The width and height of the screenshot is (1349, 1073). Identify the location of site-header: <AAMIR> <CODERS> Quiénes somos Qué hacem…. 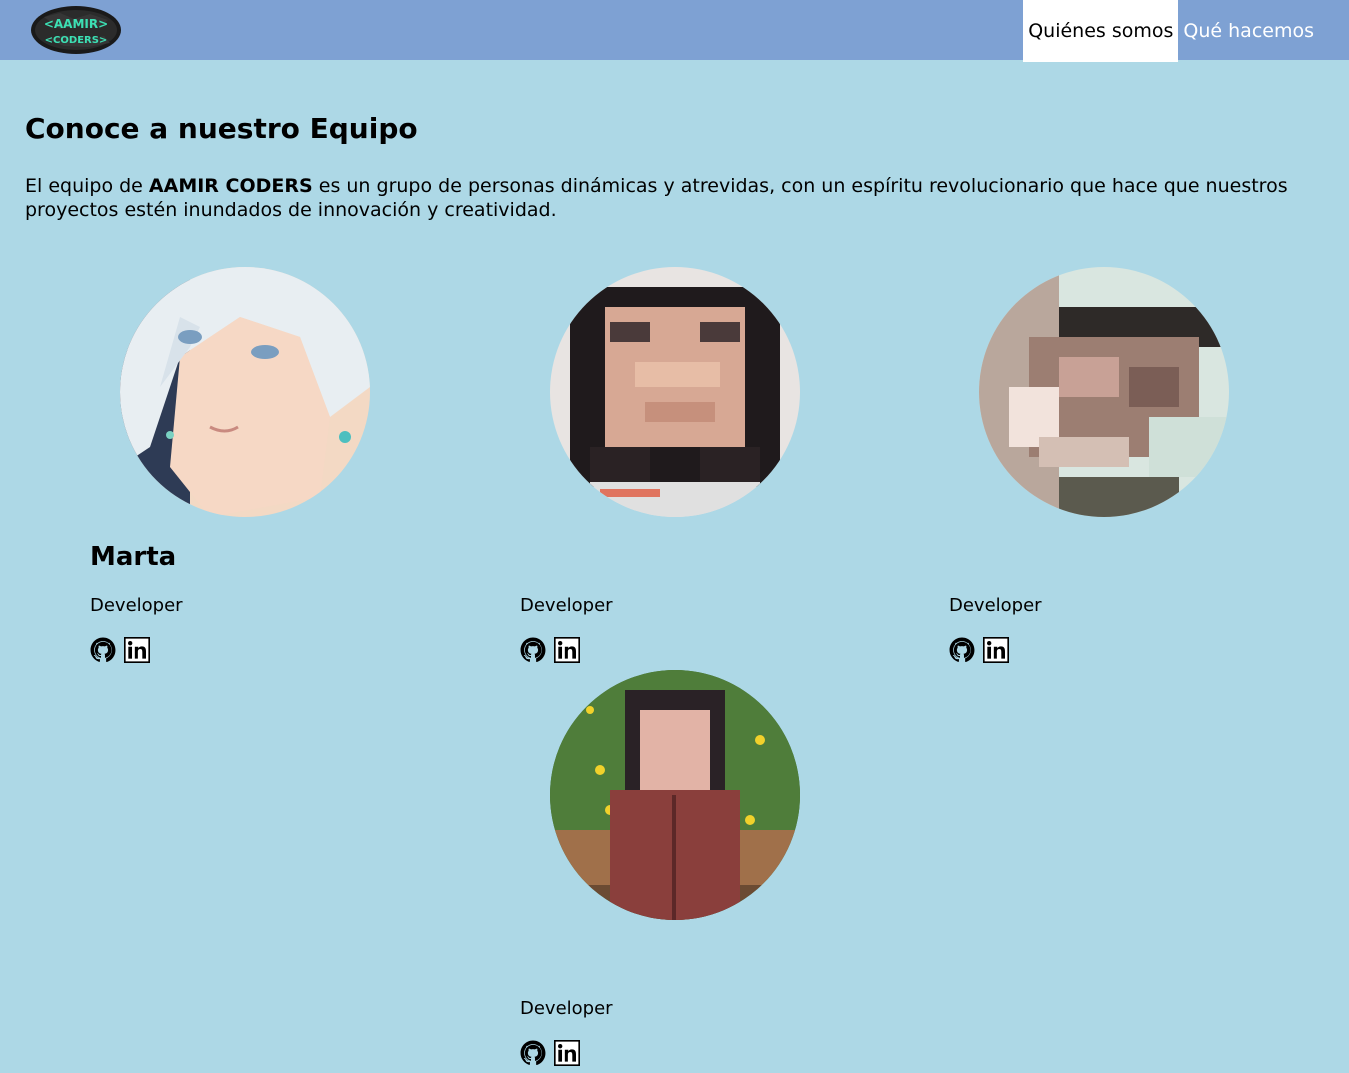
(674, 31).